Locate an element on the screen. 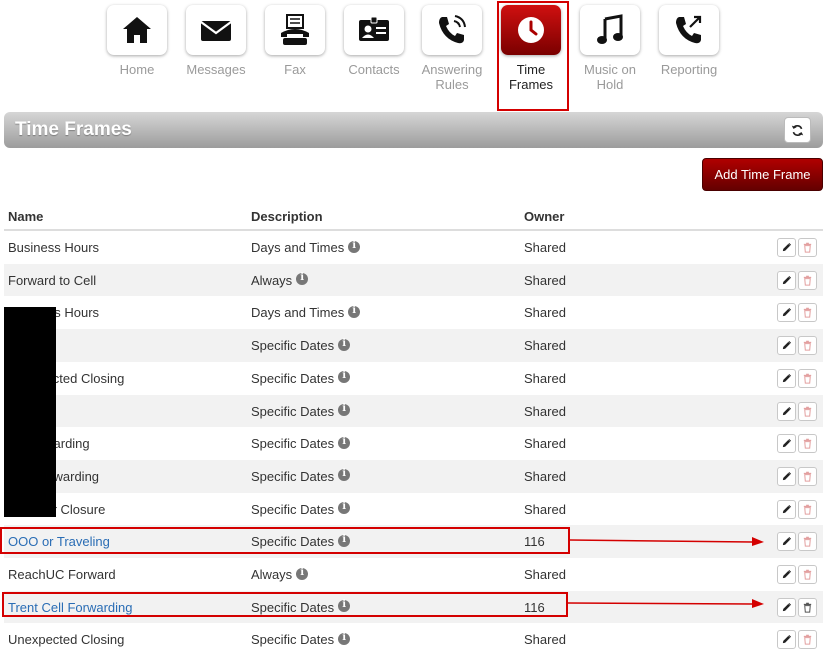 This screenshot has width=835, height=660. phone-reporting-icon is located at coordinates (689, 29).